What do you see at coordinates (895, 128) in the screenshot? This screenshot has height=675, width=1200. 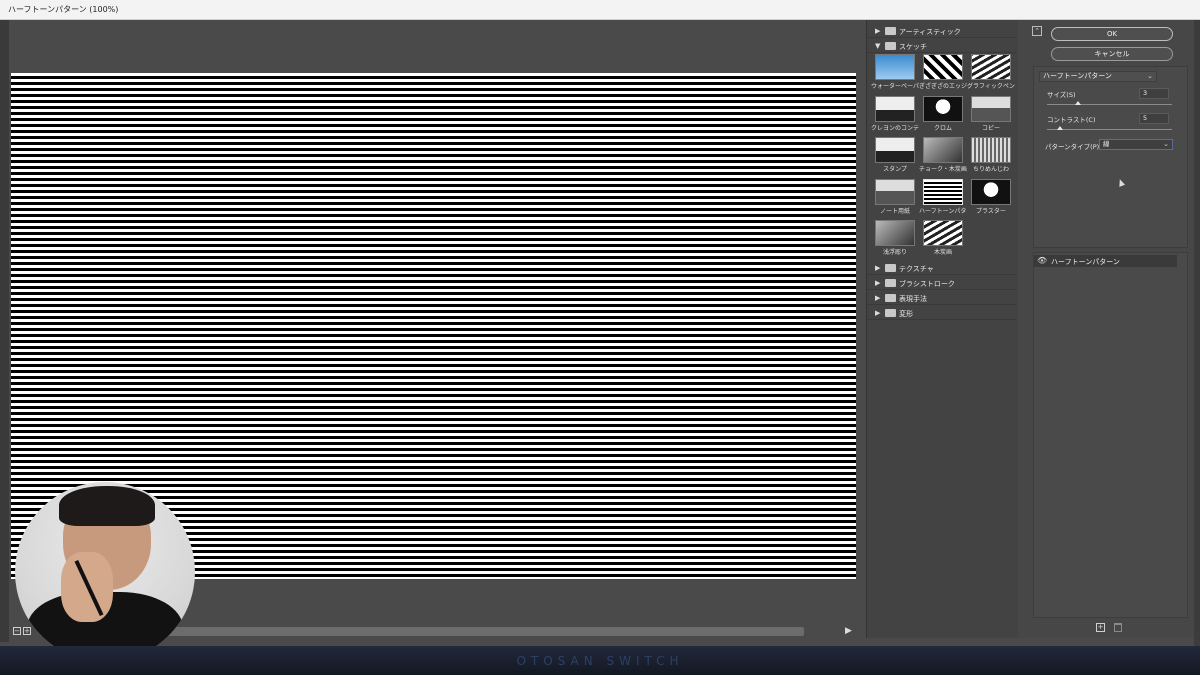 I see `thumbnail-label: クレヨンのコンテ画` at bounding box center [895, 128].